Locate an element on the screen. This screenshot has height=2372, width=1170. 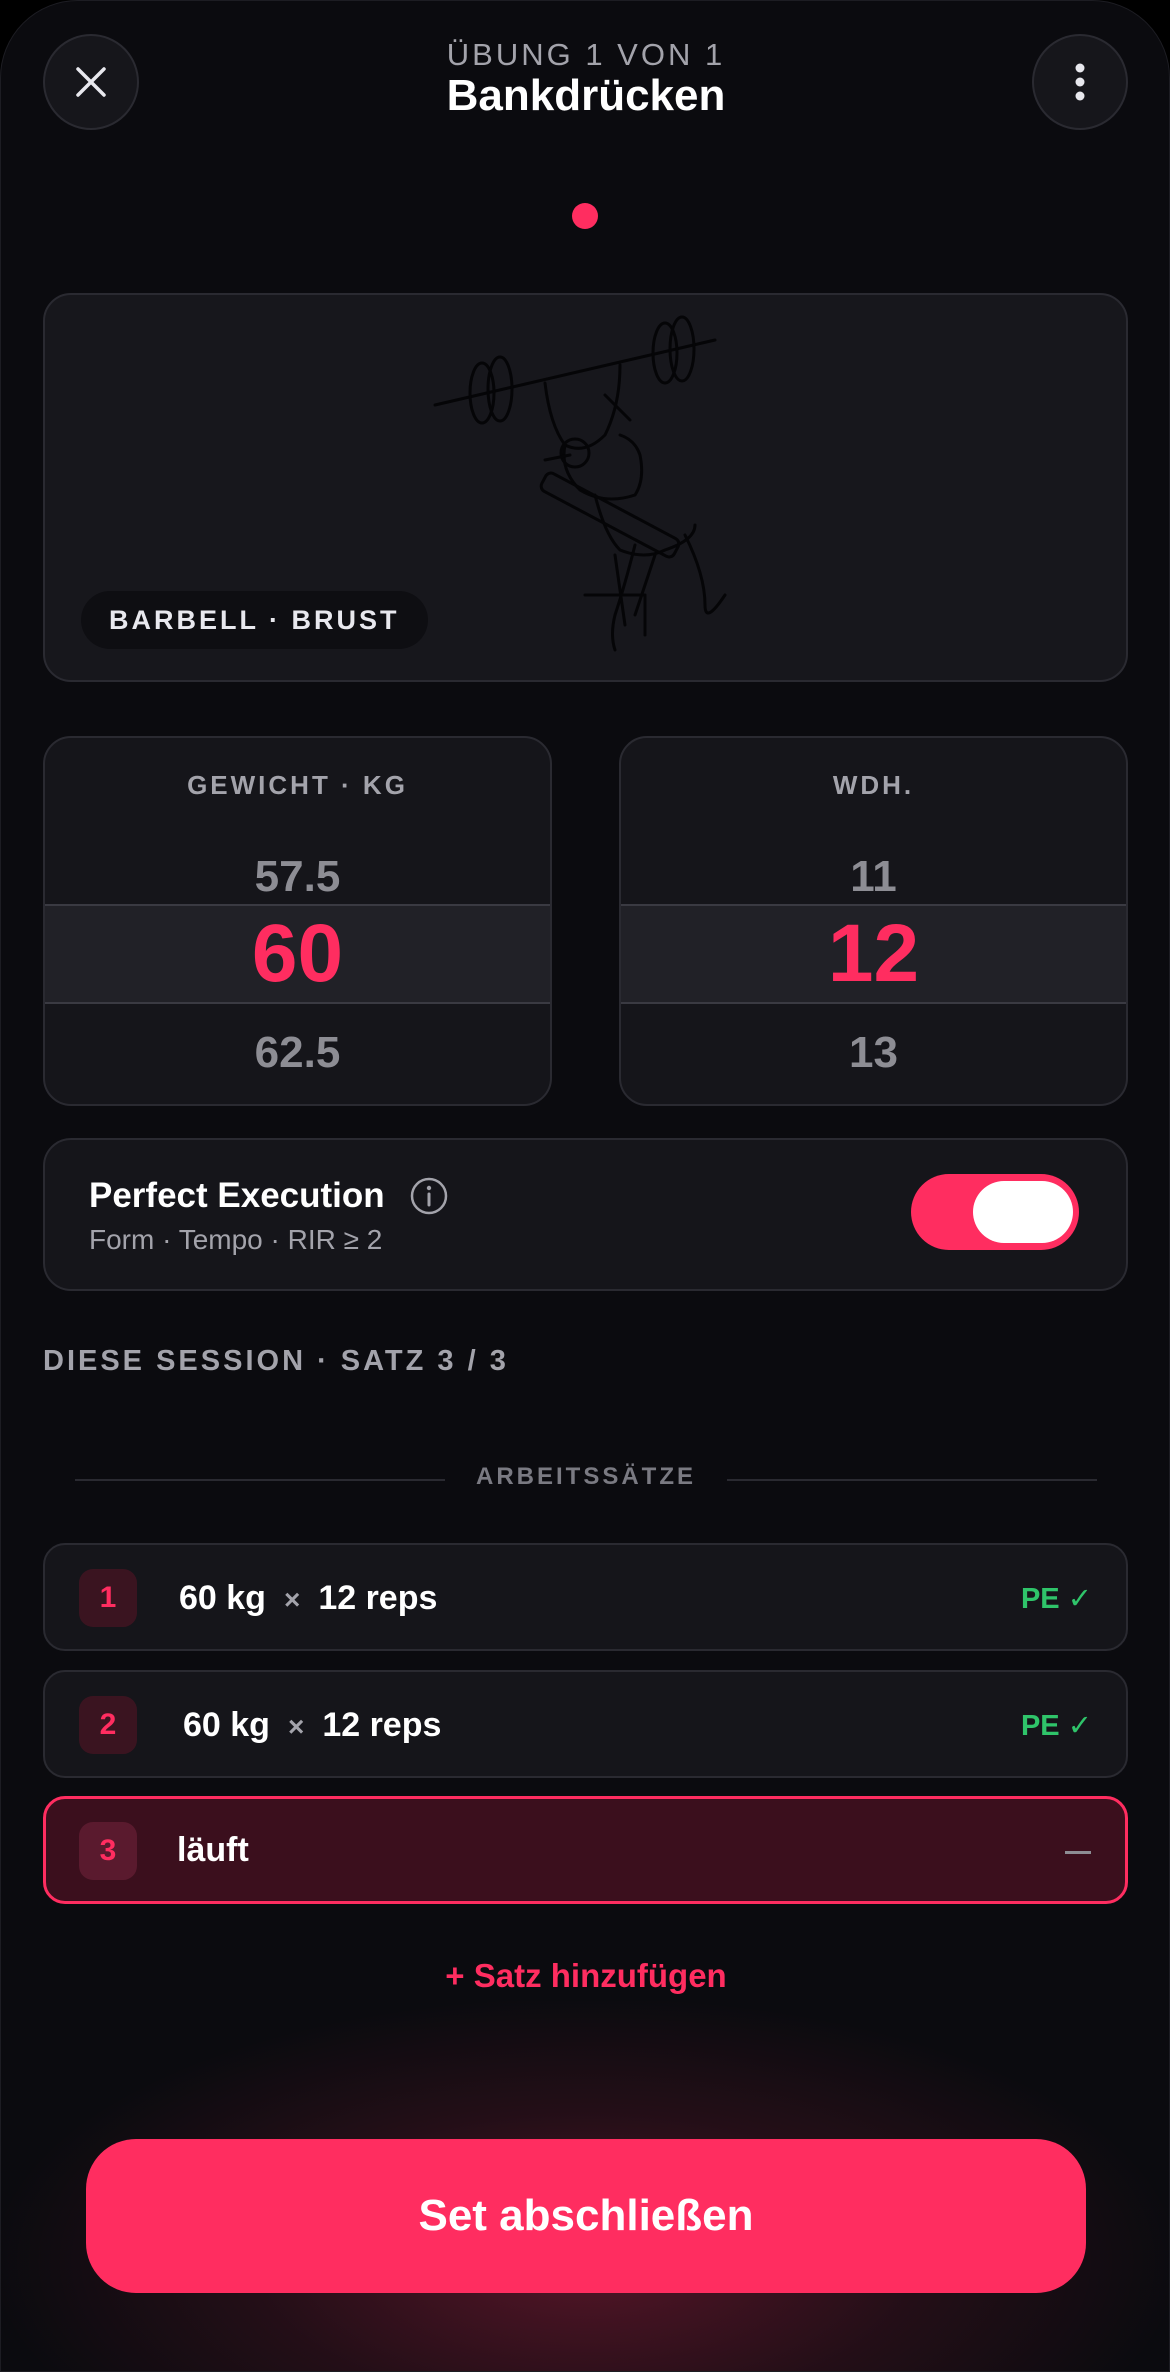
session-heading: DIESE SESSION · SATZ 3 / 3 is located at coordinates (276, 1361).